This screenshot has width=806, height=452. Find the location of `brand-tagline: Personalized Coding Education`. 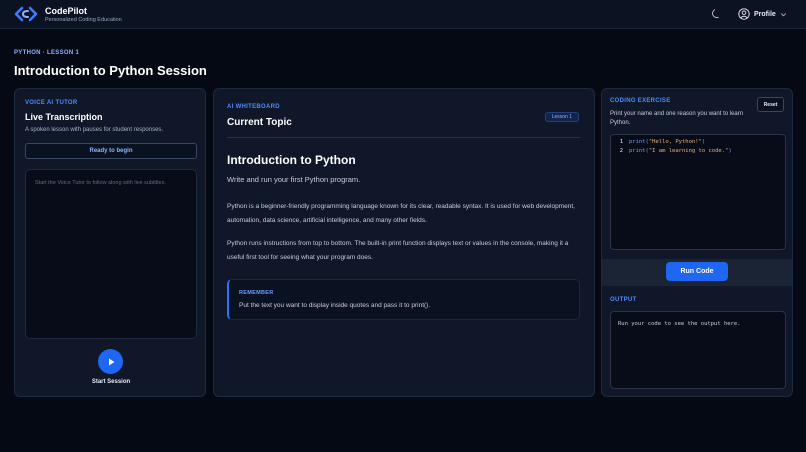

brand-tagline: Personalized Coding Education is located at coordinates (83, 20).